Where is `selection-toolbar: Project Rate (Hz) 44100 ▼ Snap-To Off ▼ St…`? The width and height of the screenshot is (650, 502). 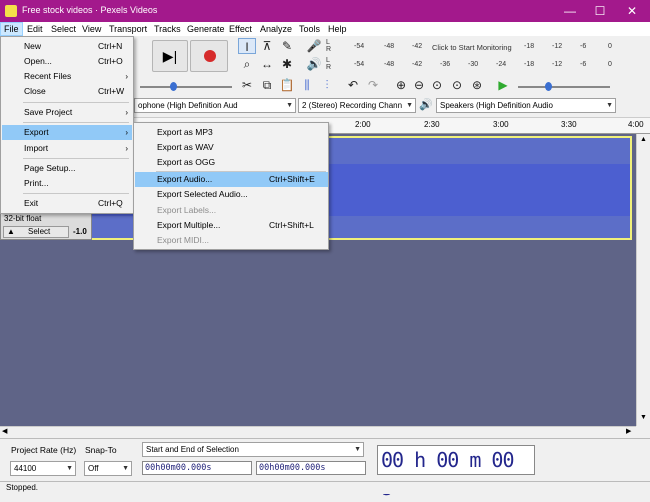 selection-toolbar: Project Rate (Hz) 44100 ▼ Snap-To Off ▼ St… is located at coordinates (325, 459).